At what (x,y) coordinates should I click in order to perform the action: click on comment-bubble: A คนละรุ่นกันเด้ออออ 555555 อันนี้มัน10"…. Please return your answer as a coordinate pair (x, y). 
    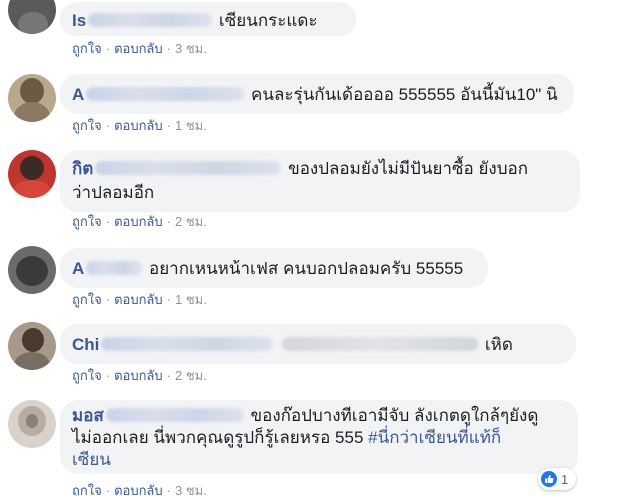
    Looking at the image, I should click on (317, 94).